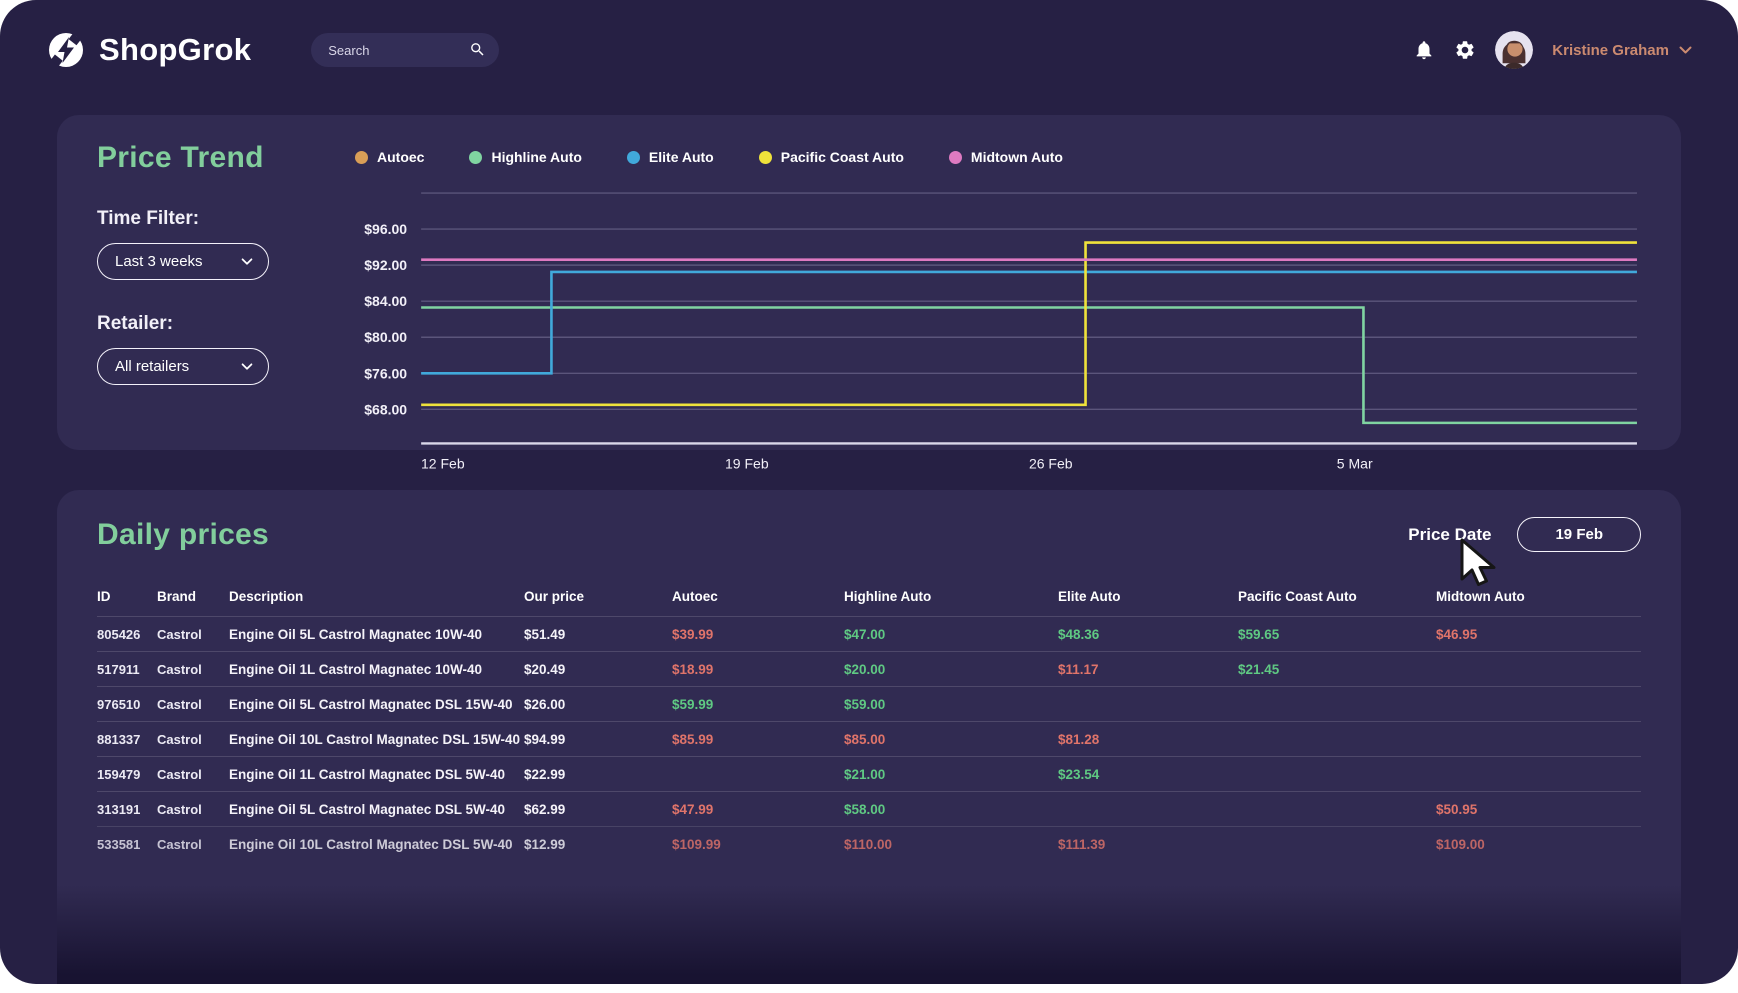  Describe the element at coordinates (869, 534) in the screenshot. I see `daily-prices-header: Daily prices Price Date 19 Feb` at that location.